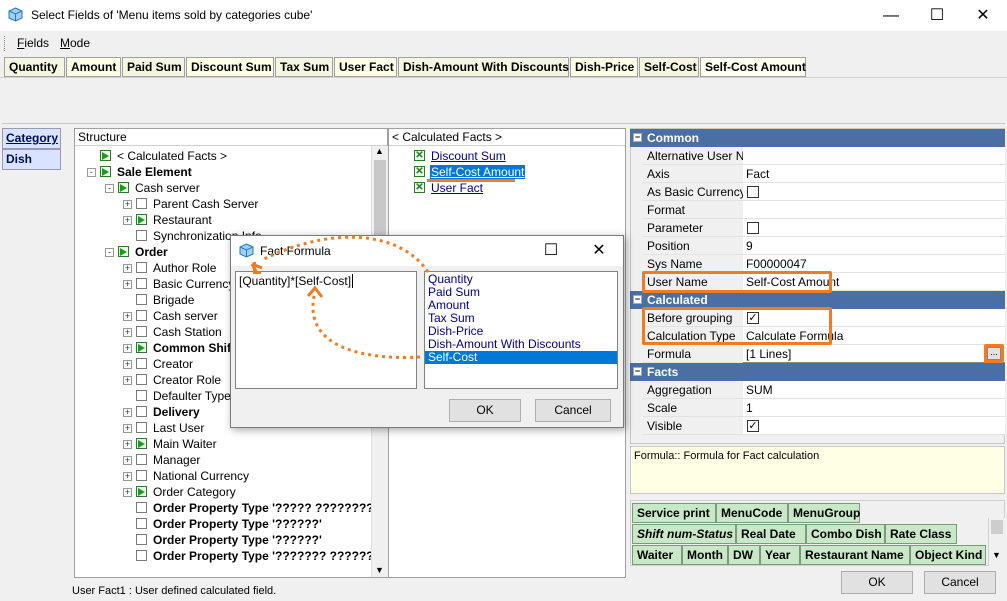 This screenshot has height=601, width=1007. Describe the element at coordinates (657, 555) in the screenshot. I see `dimension-tag: Waiter` at that location.